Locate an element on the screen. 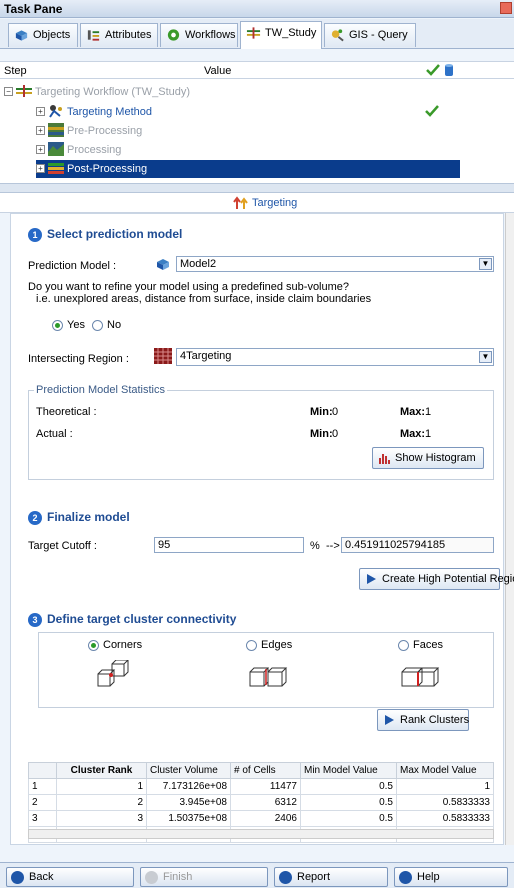 Image resolution: width=514 pixels, height=888 pixels. targeting-title: Targeting is located at coordinates (275, 203).